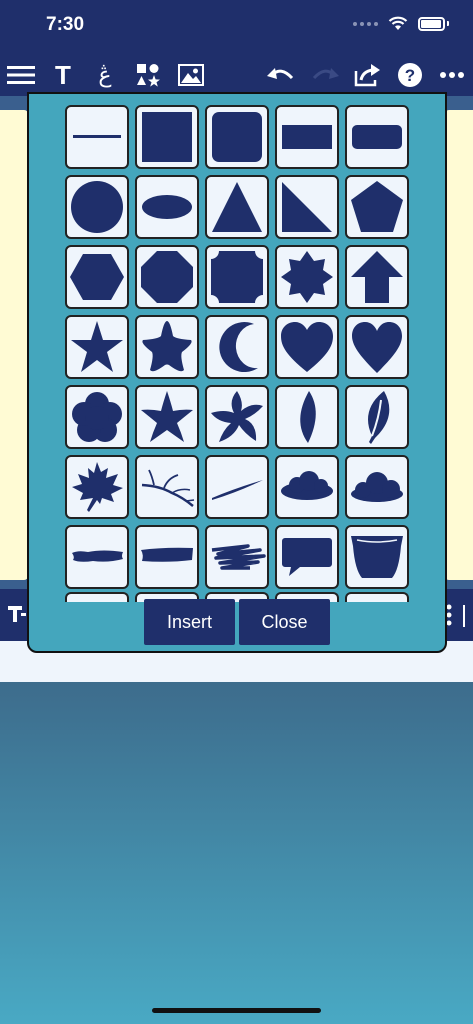  What do you see at coordinates (237, 487) in the screenshot?
I see `shape-curved-stroke` at bounding box center [237, 487].